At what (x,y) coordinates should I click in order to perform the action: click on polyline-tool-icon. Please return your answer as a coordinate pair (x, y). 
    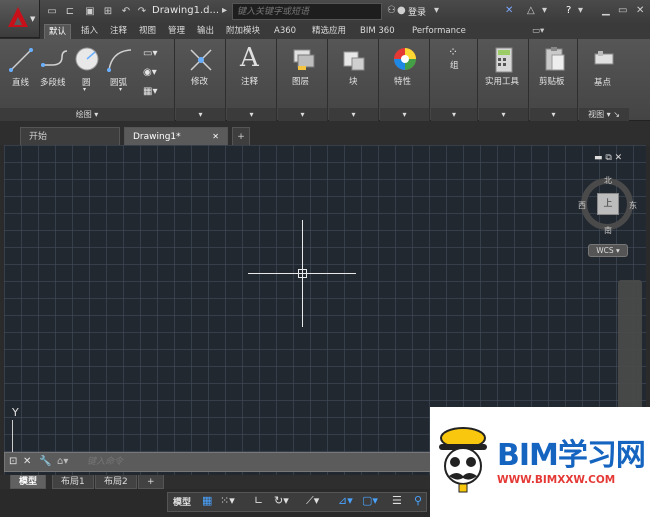
    Looking at the image, I should click on (55, 60).